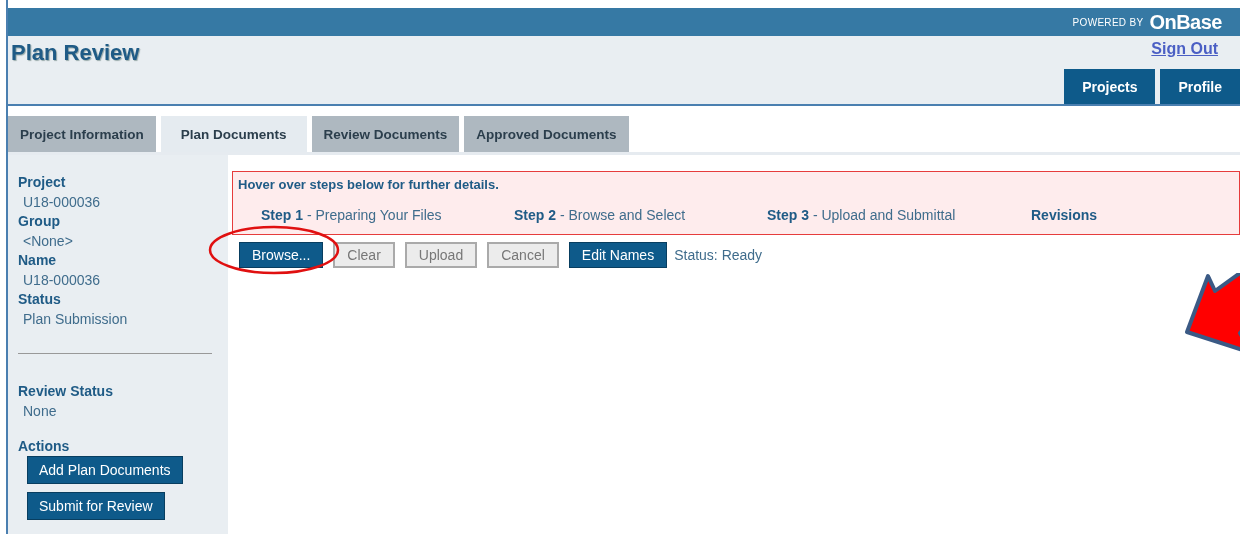 The height and width of the screenshot is (534, 1240). What do you see at coordinates (40, 411) in the screenshot?
I see `field-value: None` at bounding box center [40, 411].